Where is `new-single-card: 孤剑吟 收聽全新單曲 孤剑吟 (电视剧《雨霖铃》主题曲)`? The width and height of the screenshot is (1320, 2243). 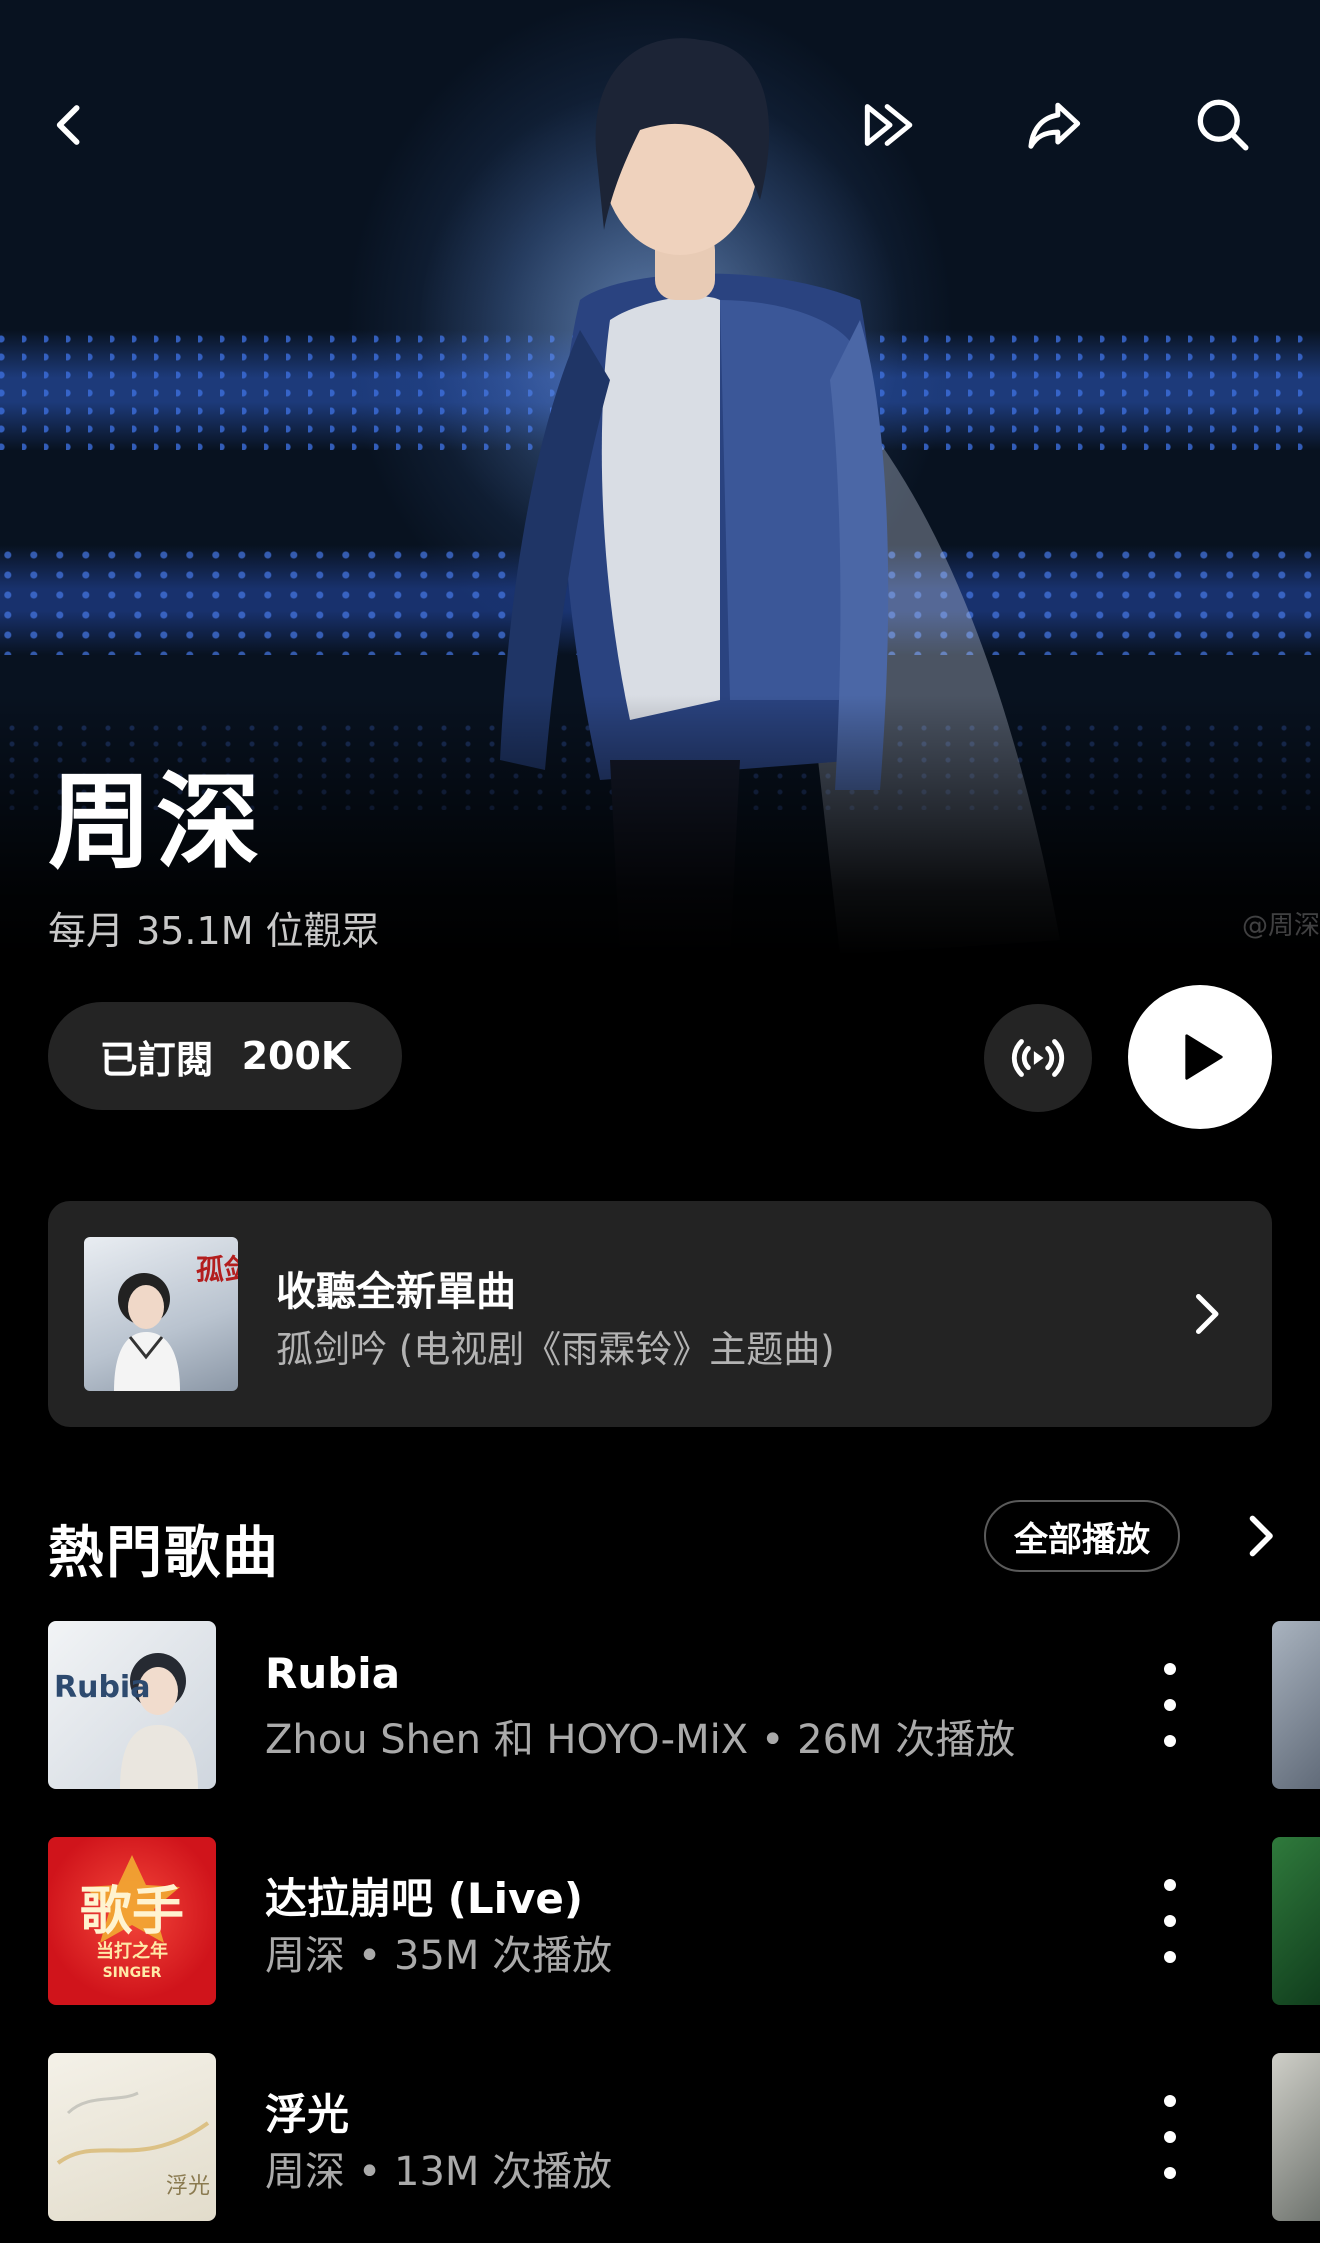 new-single-card: 孤剑吟 收聽全新單曲 孤剑吟 (电视剧《雨霖铃》主题曲) is located at coordinates (660, 1314).